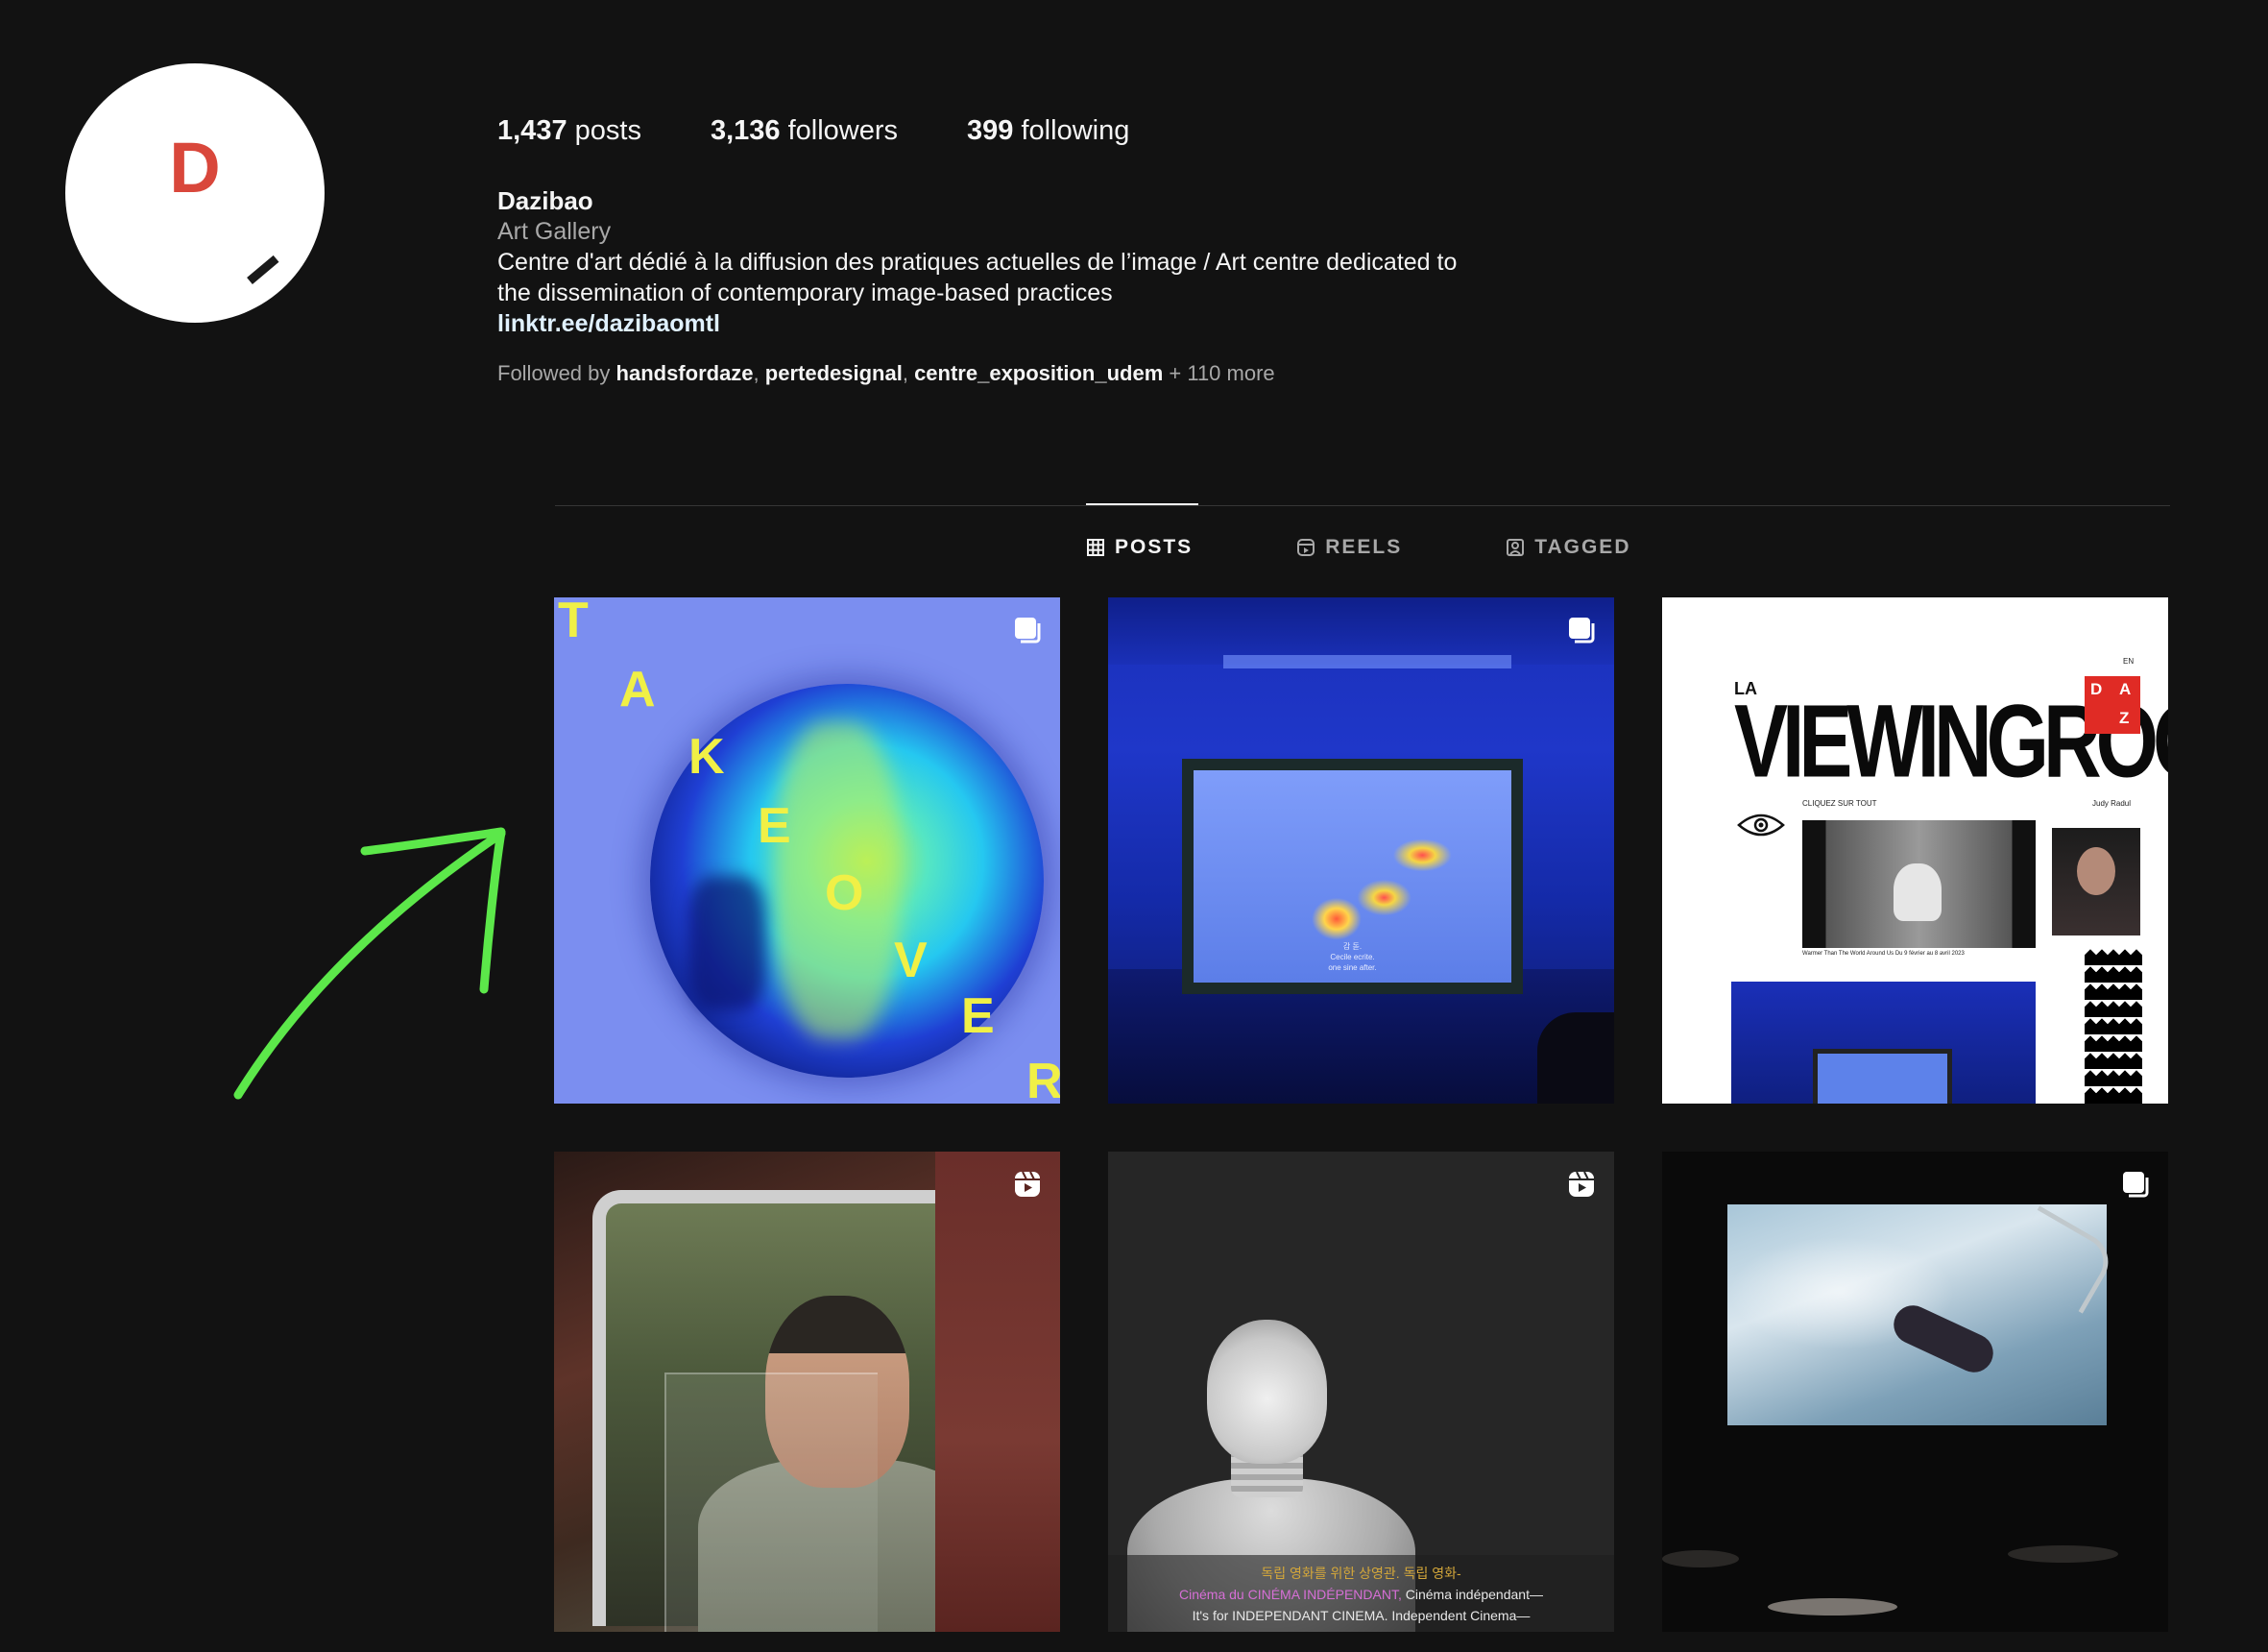 This screenshot has width=2268, height=1652. What do you see at coordinates (1038, 373) in the screenshot?
I see `followed-user: centre_exposition_udem` at bounding box center [1038, 373].